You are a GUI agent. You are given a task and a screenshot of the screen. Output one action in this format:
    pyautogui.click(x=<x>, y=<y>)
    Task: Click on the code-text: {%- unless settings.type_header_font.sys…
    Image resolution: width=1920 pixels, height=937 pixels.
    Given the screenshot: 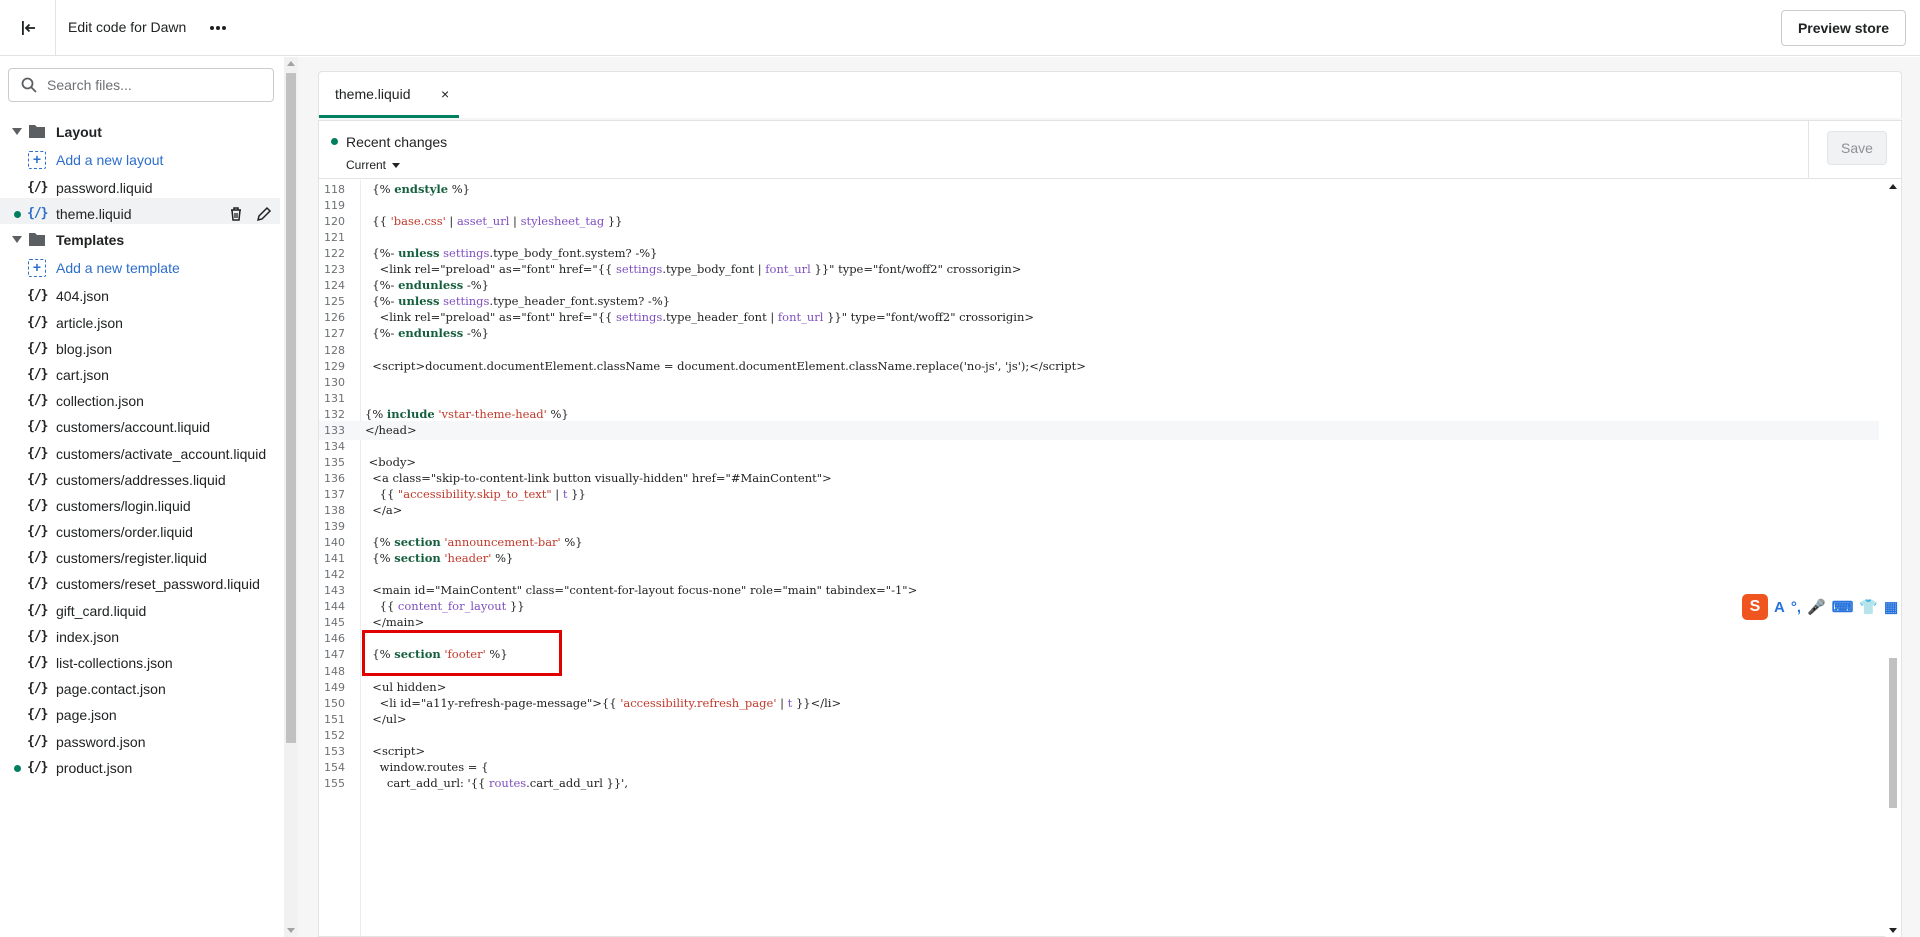 What is the action you would take?
    pyautogui.click(x=518, y=301)
    